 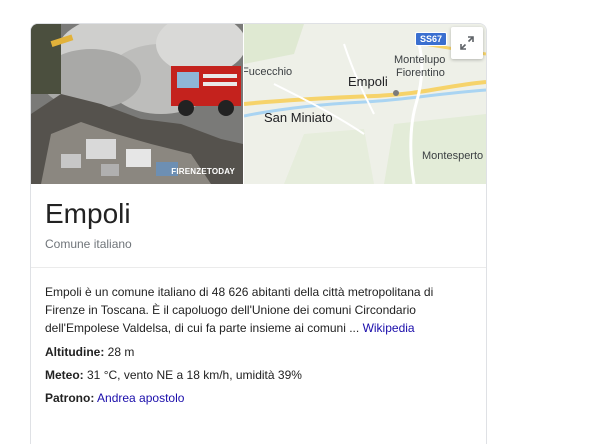 What do you see at coordinates (420, 60) in the screenshot?
I see `map-label-montelupo: Montelupo` at bounding box center [420, 60].